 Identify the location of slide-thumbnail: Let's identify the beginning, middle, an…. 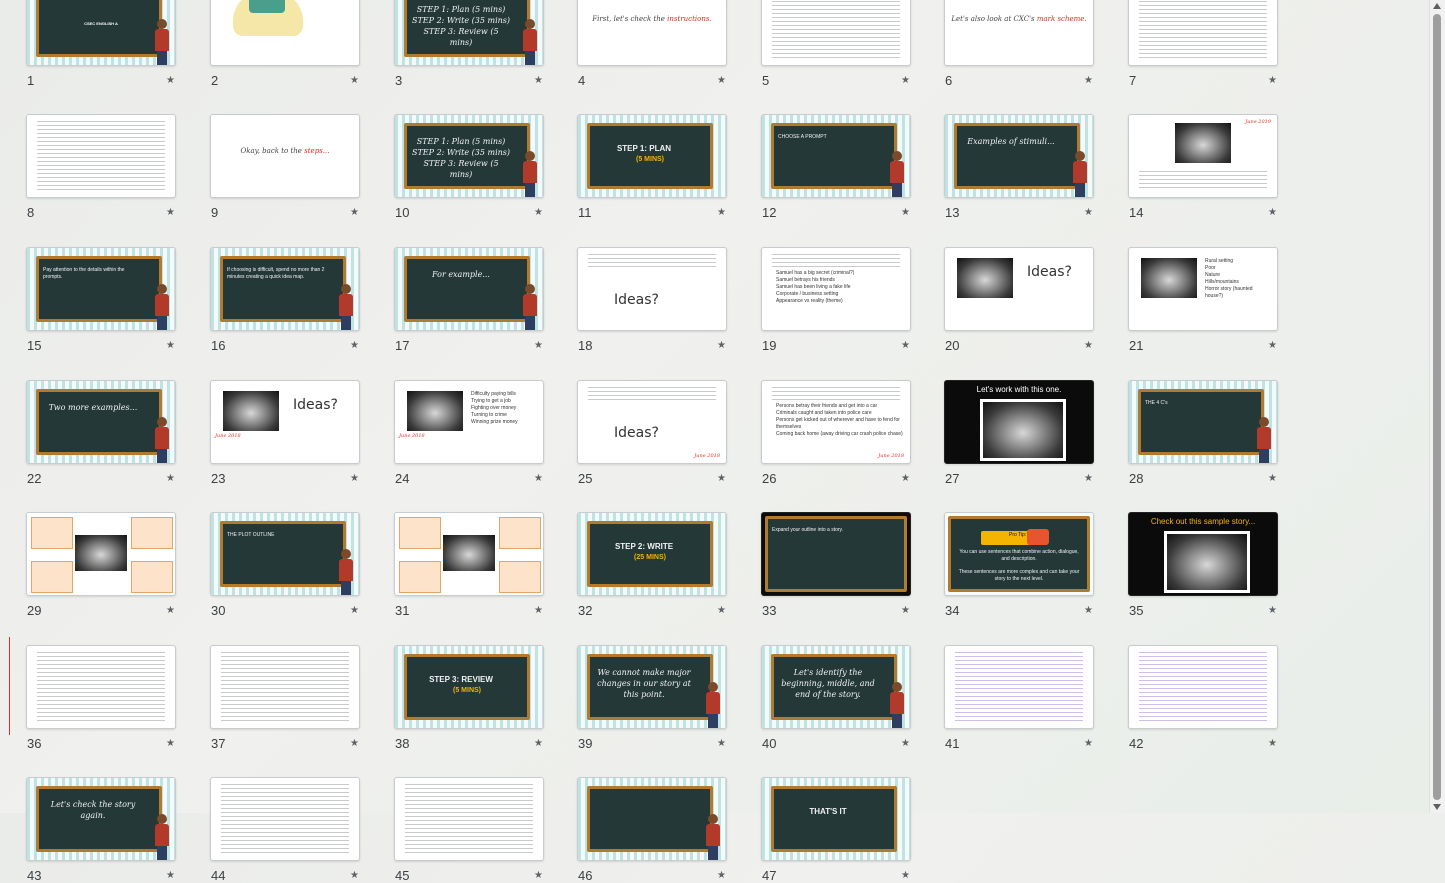
(836, 687).